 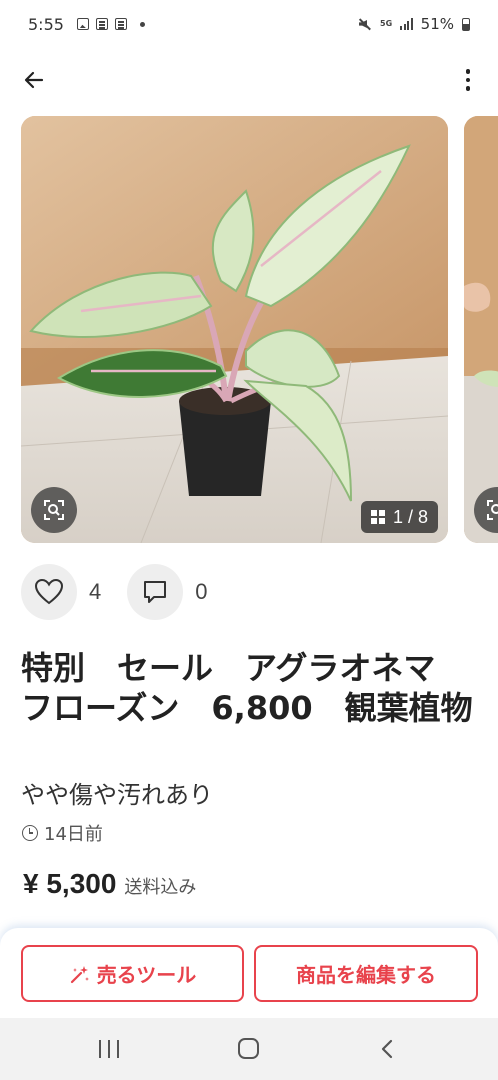 I want to click on edit-item-label: 商品を編集する, so click(x=366, y=975).